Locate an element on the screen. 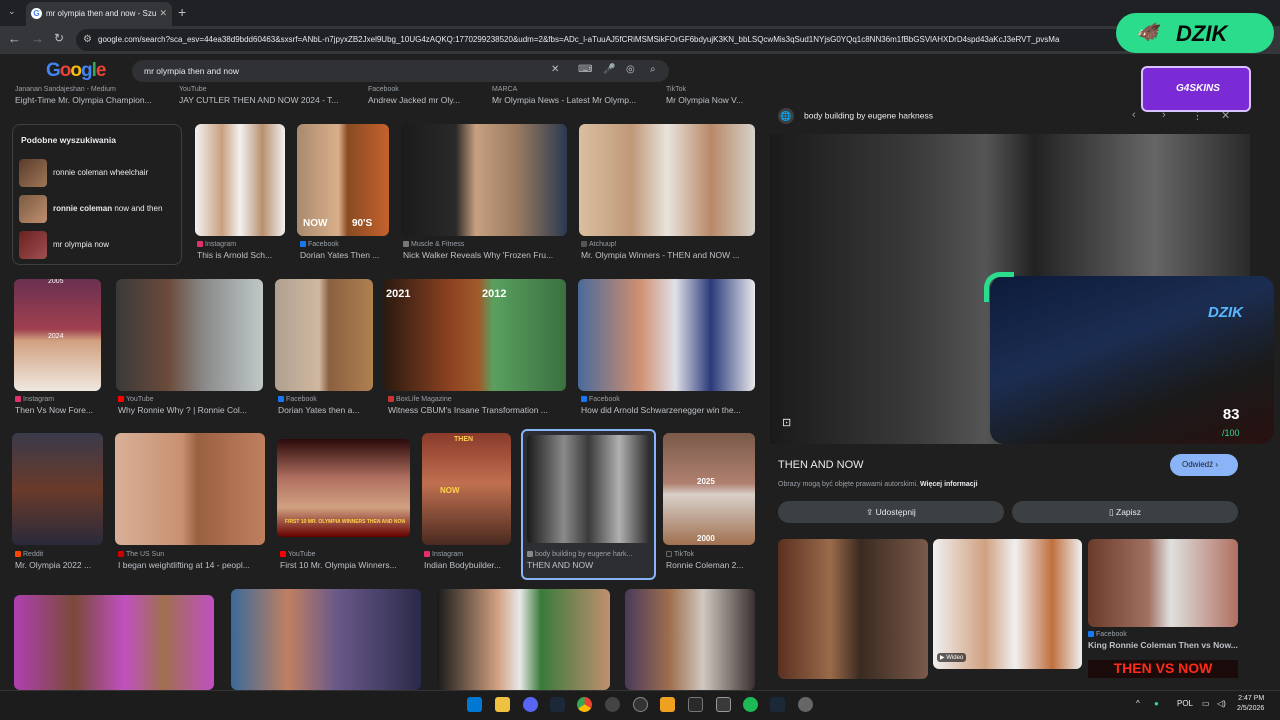 The height and width of the screenshot is (720, 1280). overlay-text: 2012 is located at coordinates (494, 294).